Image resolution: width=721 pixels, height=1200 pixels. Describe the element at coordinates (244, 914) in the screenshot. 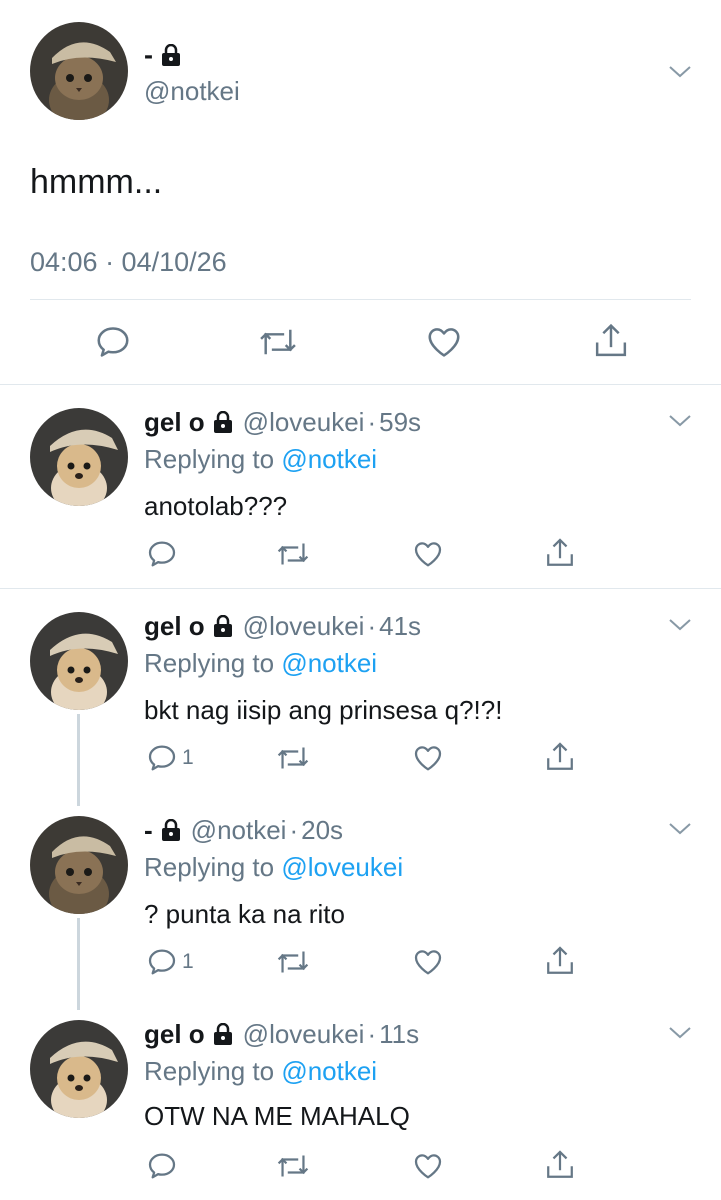

I see `reply-text: ? punta ka na rito` at that location.